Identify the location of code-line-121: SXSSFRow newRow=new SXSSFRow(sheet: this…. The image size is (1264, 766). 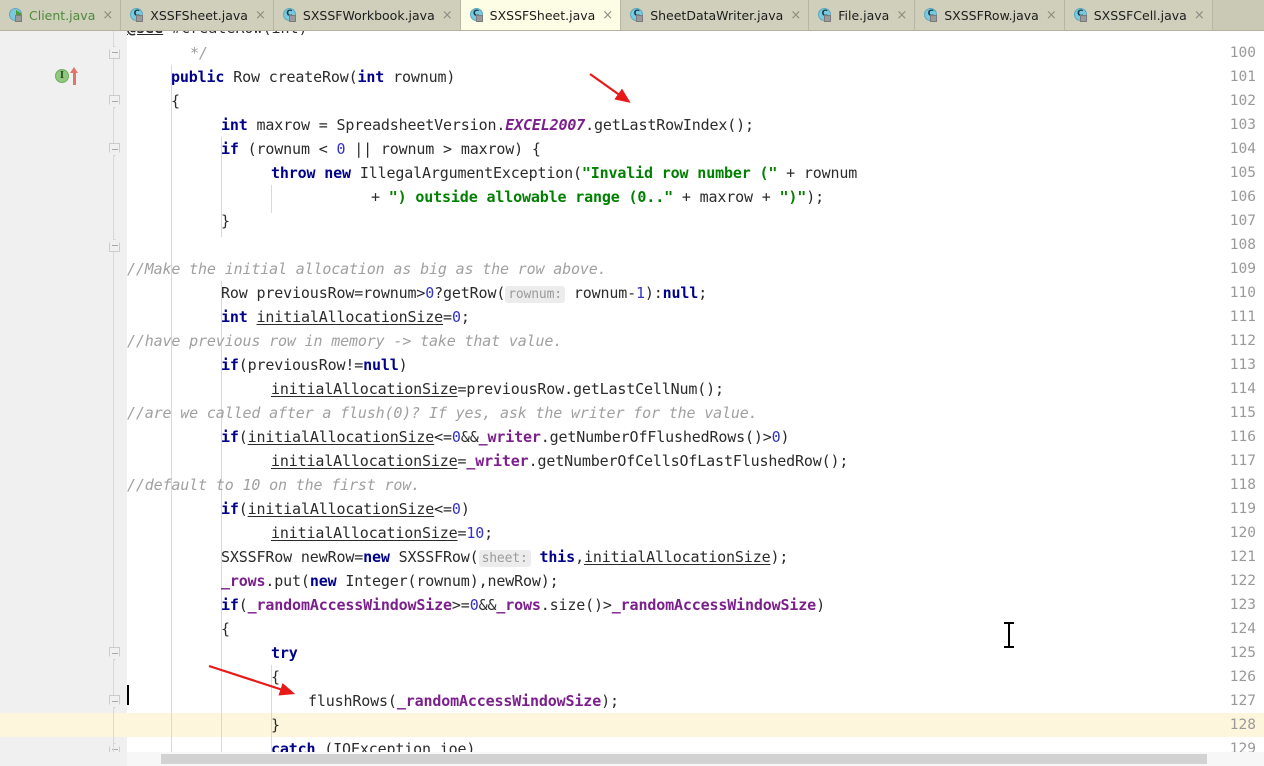
(504, 557).